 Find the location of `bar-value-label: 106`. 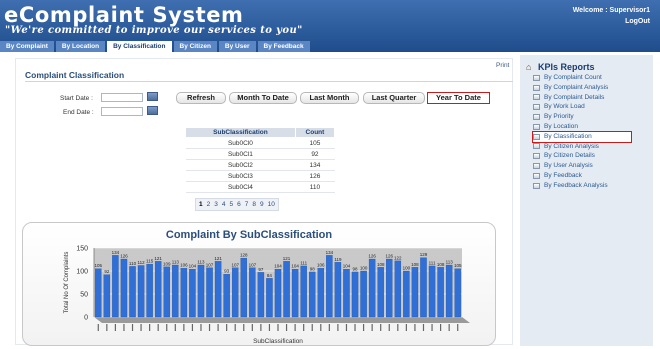

bar-value-label: 106 is located at coordinates (321, 265).